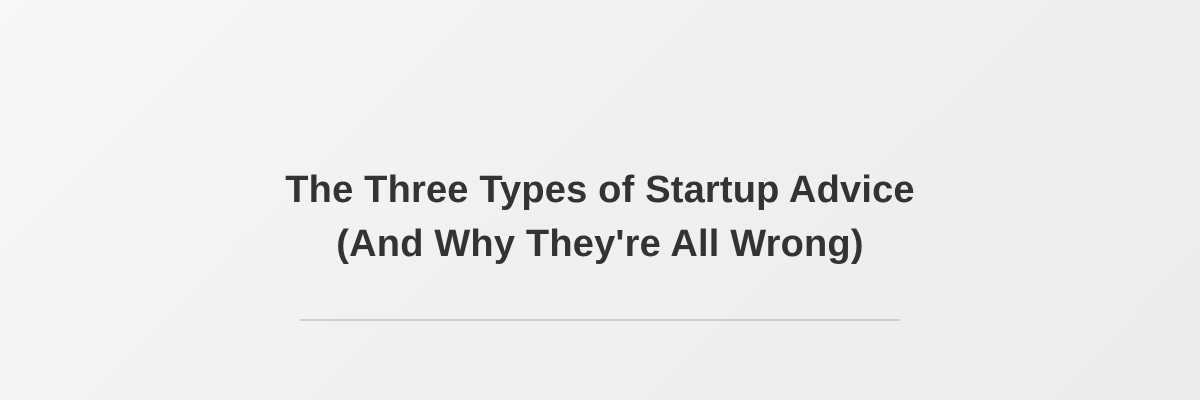 The image size is (1200, 400). I want to click on divider, so click(600, 320).